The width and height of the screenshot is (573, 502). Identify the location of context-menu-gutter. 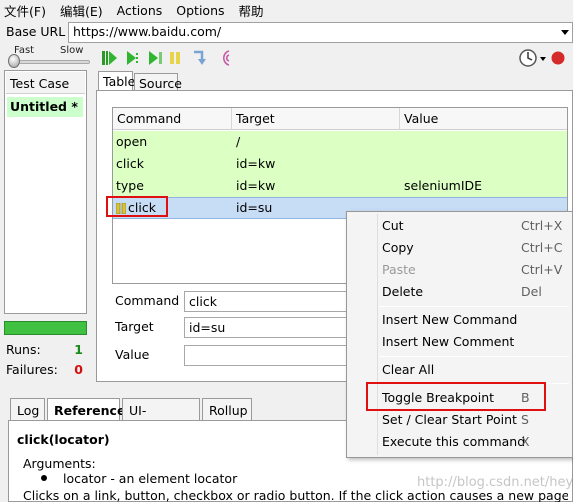
(377, 334).